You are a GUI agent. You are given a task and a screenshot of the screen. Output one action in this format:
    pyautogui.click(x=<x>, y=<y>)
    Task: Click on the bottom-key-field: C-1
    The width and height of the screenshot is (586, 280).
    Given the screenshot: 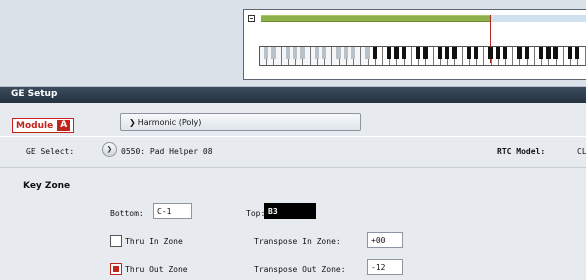 What is the action you would take?
    pyautogui.click(x=172, y=211)
    